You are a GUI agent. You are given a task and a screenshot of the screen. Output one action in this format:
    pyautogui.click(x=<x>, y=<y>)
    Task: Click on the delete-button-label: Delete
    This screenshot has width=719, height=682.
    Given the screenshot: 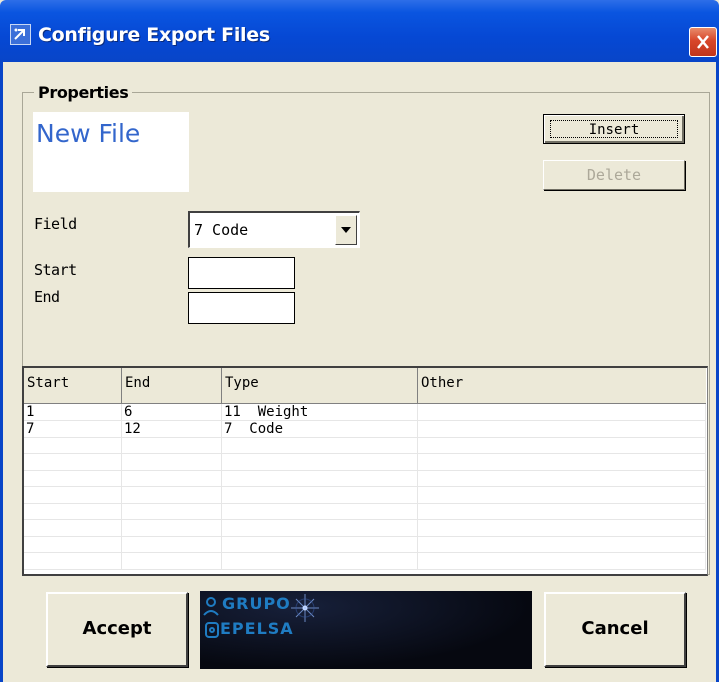 What is the action you would take?
    pyautogui.click(x=614, y=175)
    